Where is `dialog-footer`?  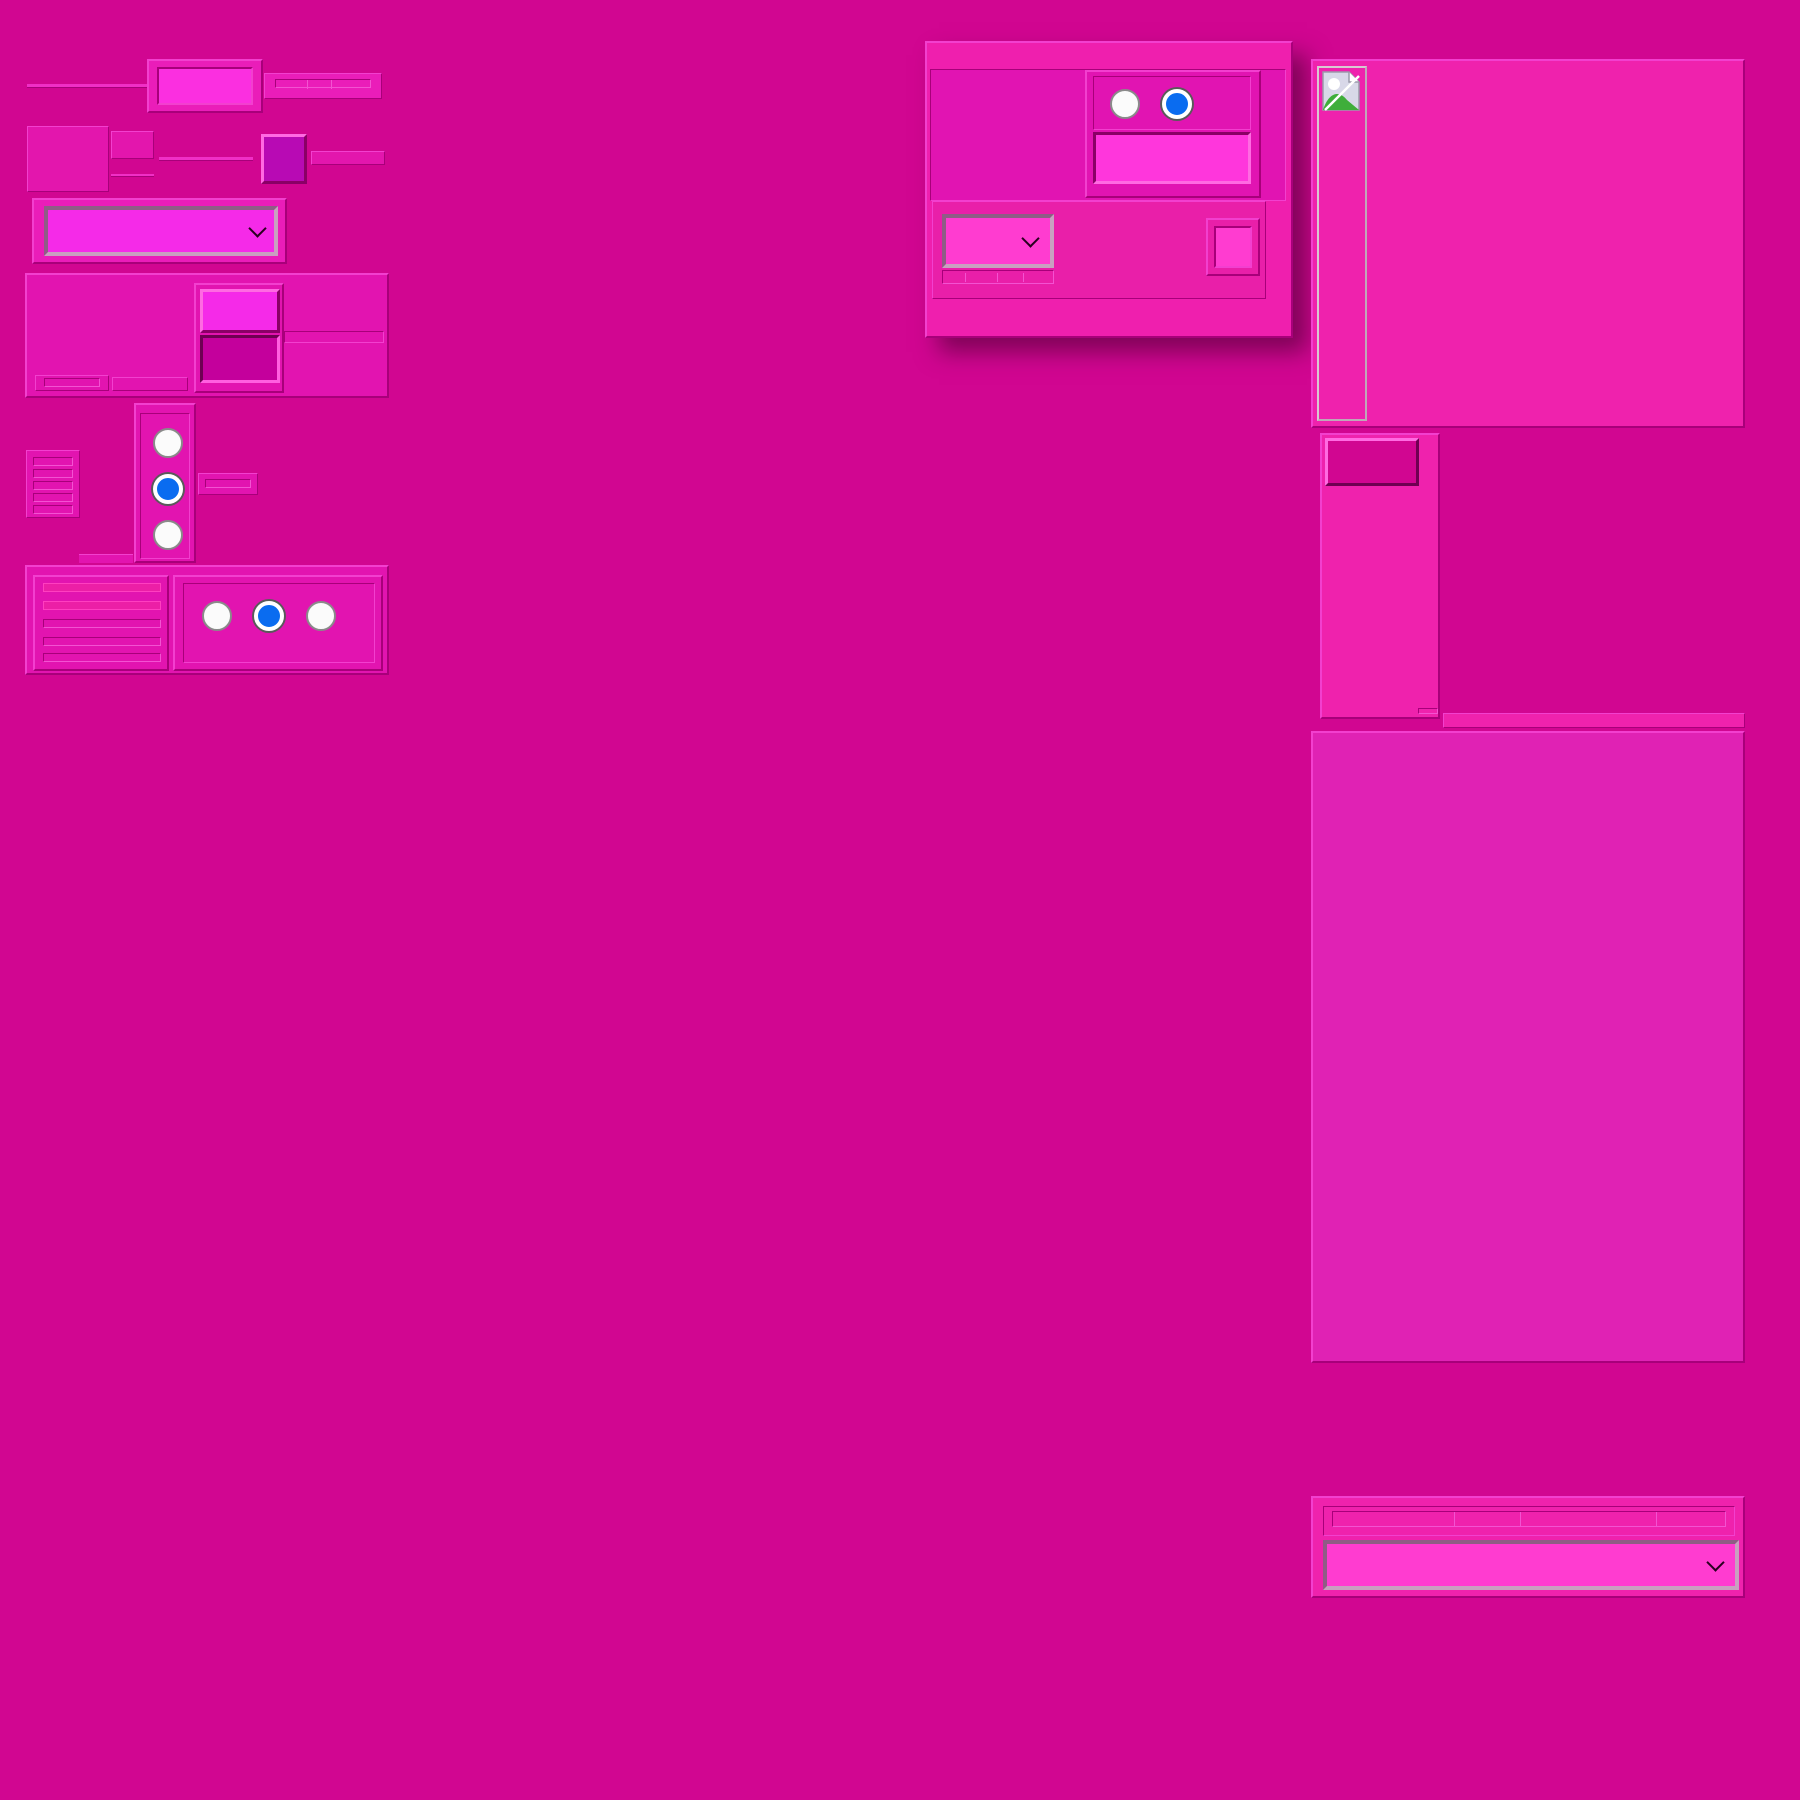
dialog-footer is located at coordinates (1099, 250).